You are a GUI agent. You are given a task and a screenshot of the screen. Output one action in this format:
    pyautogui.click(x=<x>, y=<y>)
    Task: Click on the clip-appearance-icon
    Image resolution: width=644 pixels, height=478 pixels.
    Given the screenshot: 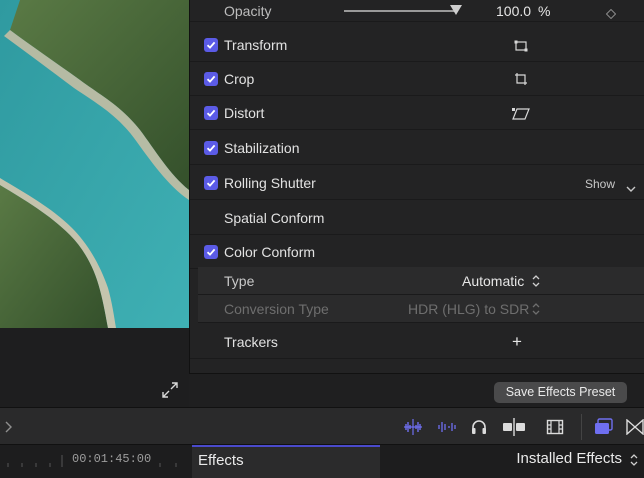 What is the action you would take?
    pyautogui.click(x=555, y=429)
    